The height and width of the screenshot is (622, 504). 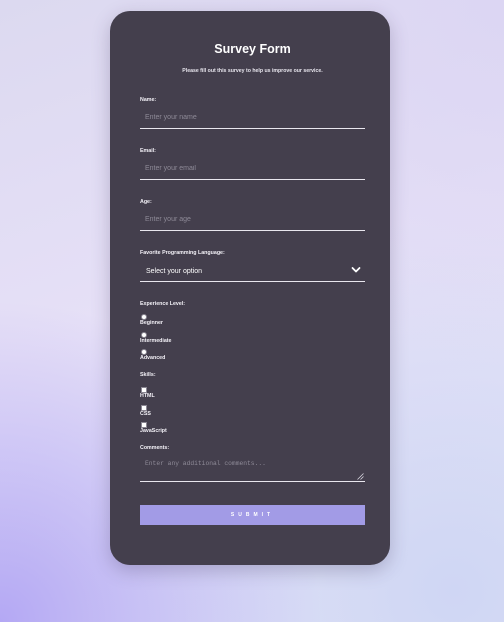 What do you see at coordinates (182, 253) in the screenshot?
I see `language-label: Favorite Programming Language:` at bounding box center [182, 253].